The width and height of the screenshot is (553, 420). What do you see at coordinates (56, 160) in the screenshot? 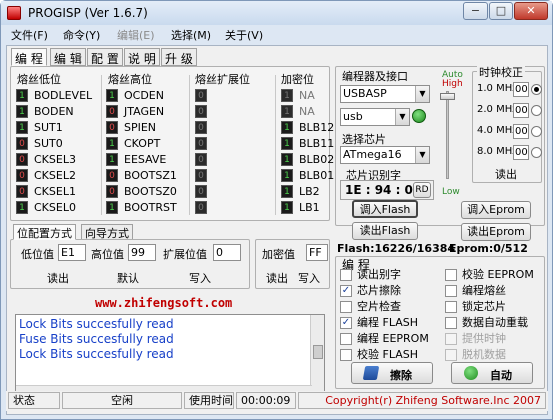
I see `fuse-bit: 0 CKSEL3` at bounding box center [56, 160].